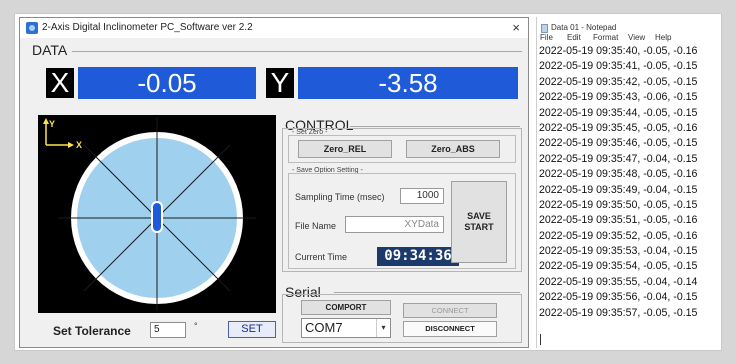 This screenshot has width=736, height=364. What do you see at coordinates (196, 326) in the screenshot?
I see `degree-unit: °` at bounding box center [196, 326].